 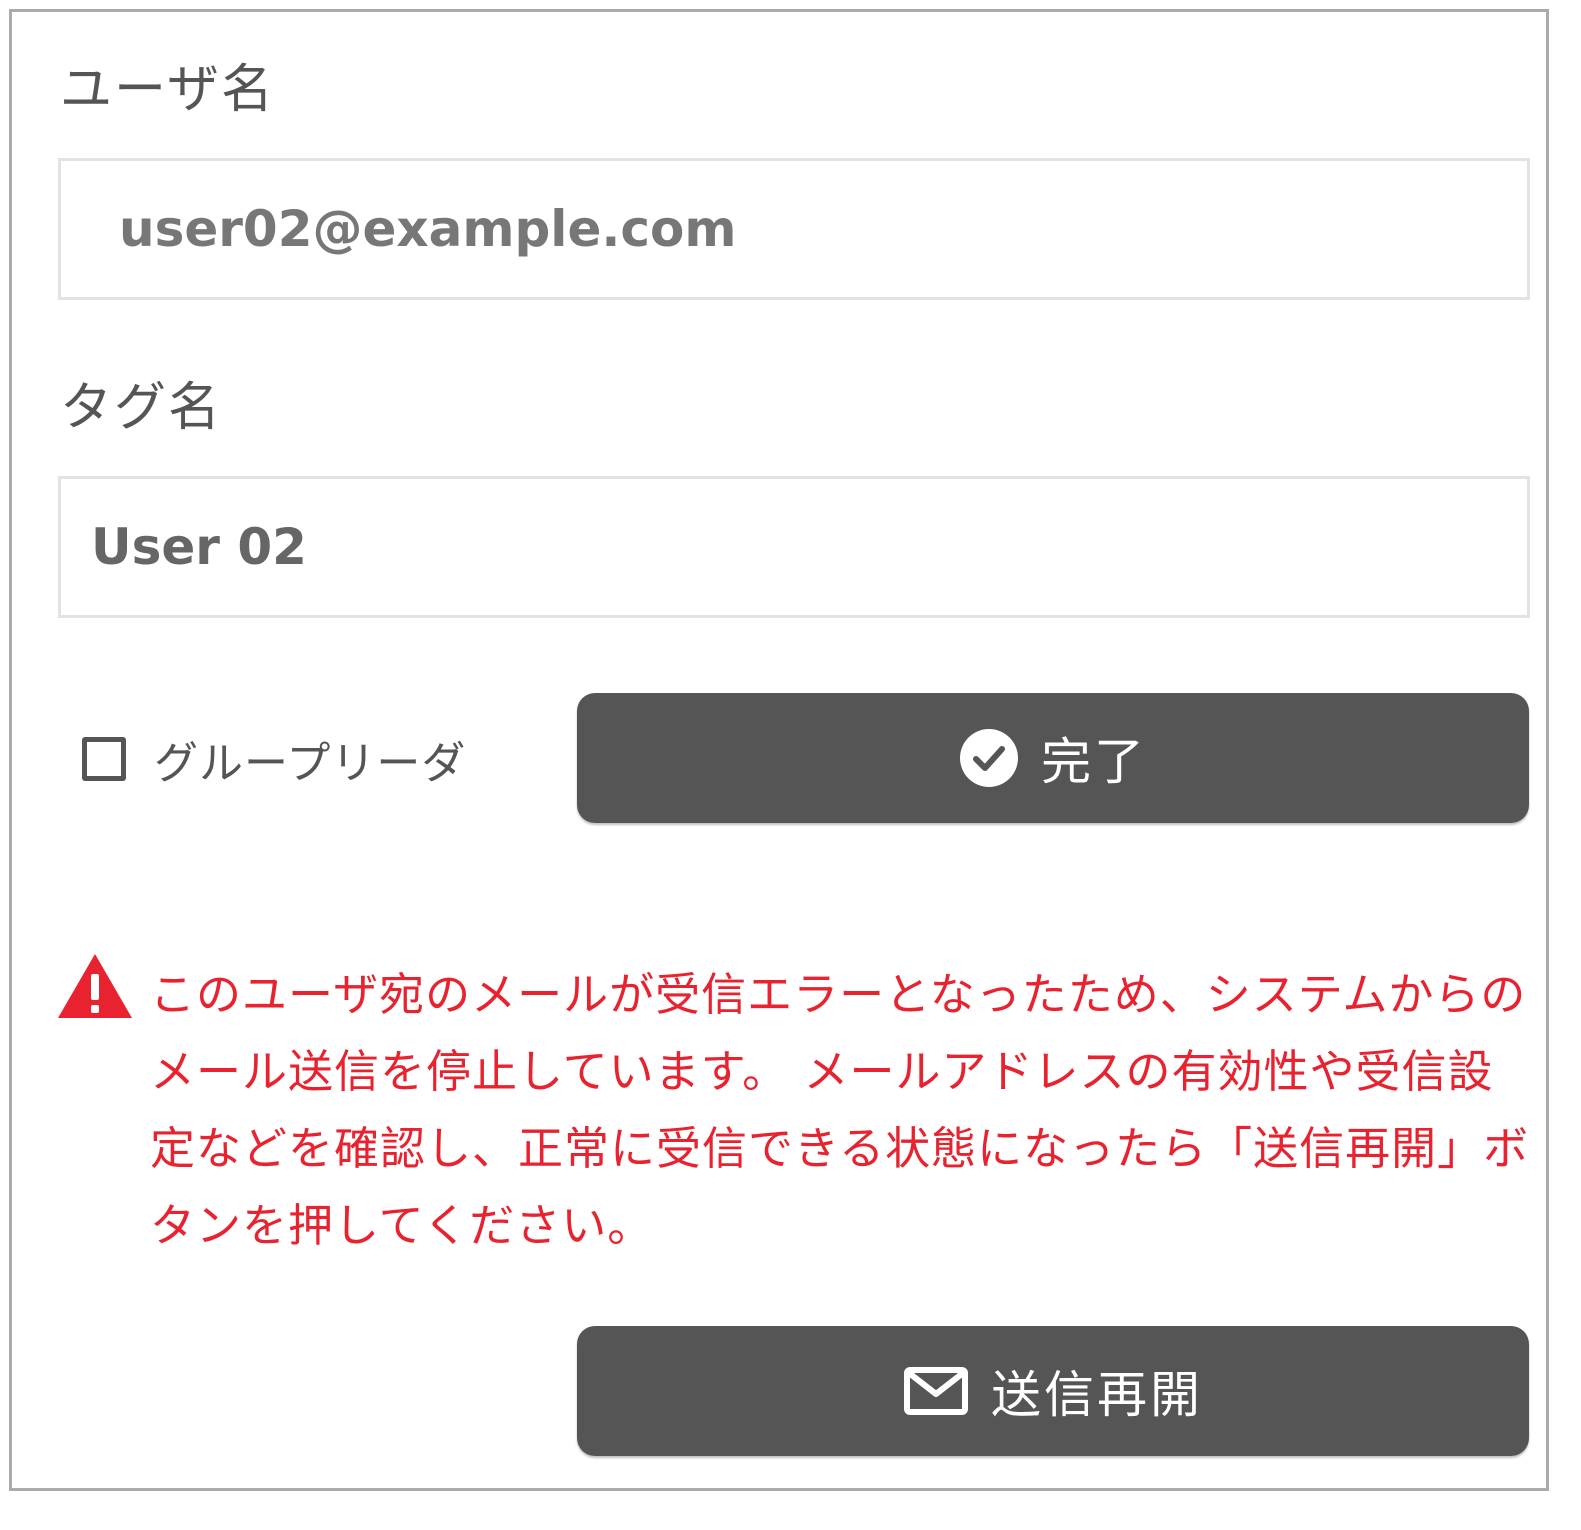 I want to click on check-circle-icon, so click(x=989, y=758).